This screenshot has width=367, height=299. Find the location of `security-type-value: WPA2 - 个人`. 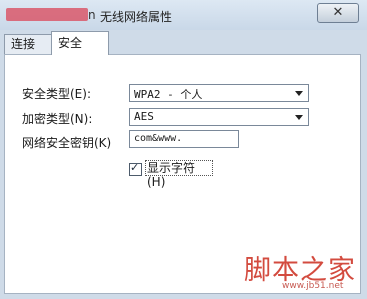

security-type-value: WPA2 - 个人 is located at coordinates (168, 94).